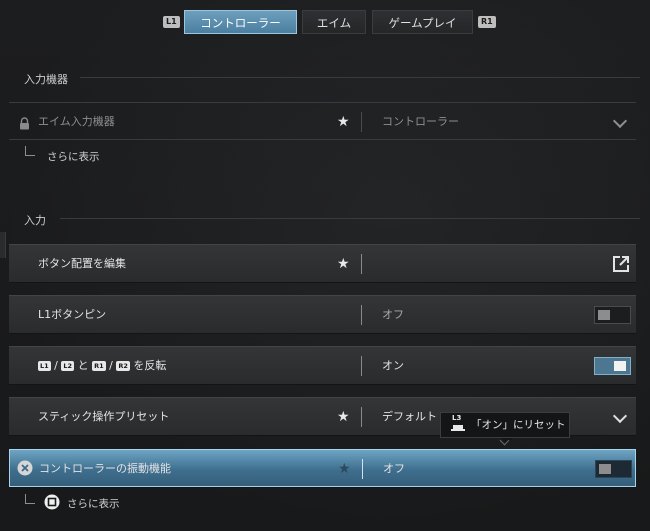  What do you see at coordinates (621, 264) in the screenshot?
I see `external-link-icon` at bounding box center [621, 264].